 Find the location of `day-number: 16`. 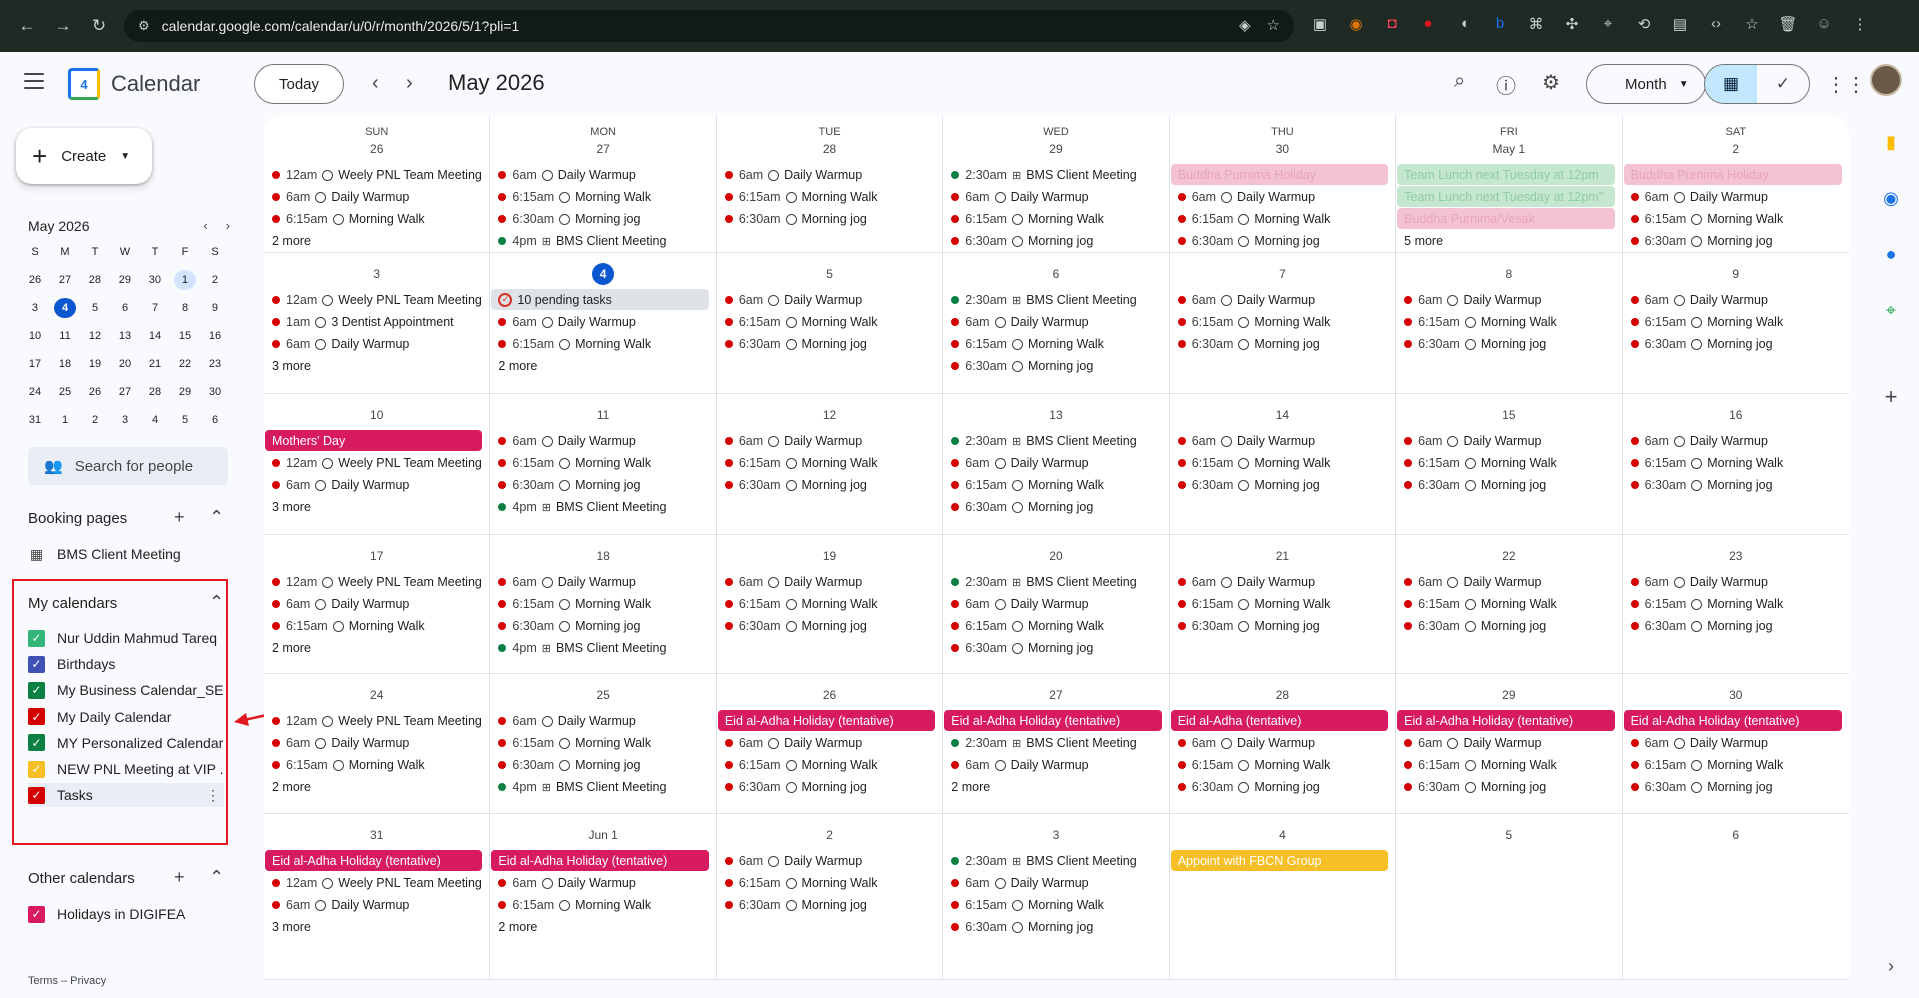

day-number: 16 is located at coordinates (1736, 415).